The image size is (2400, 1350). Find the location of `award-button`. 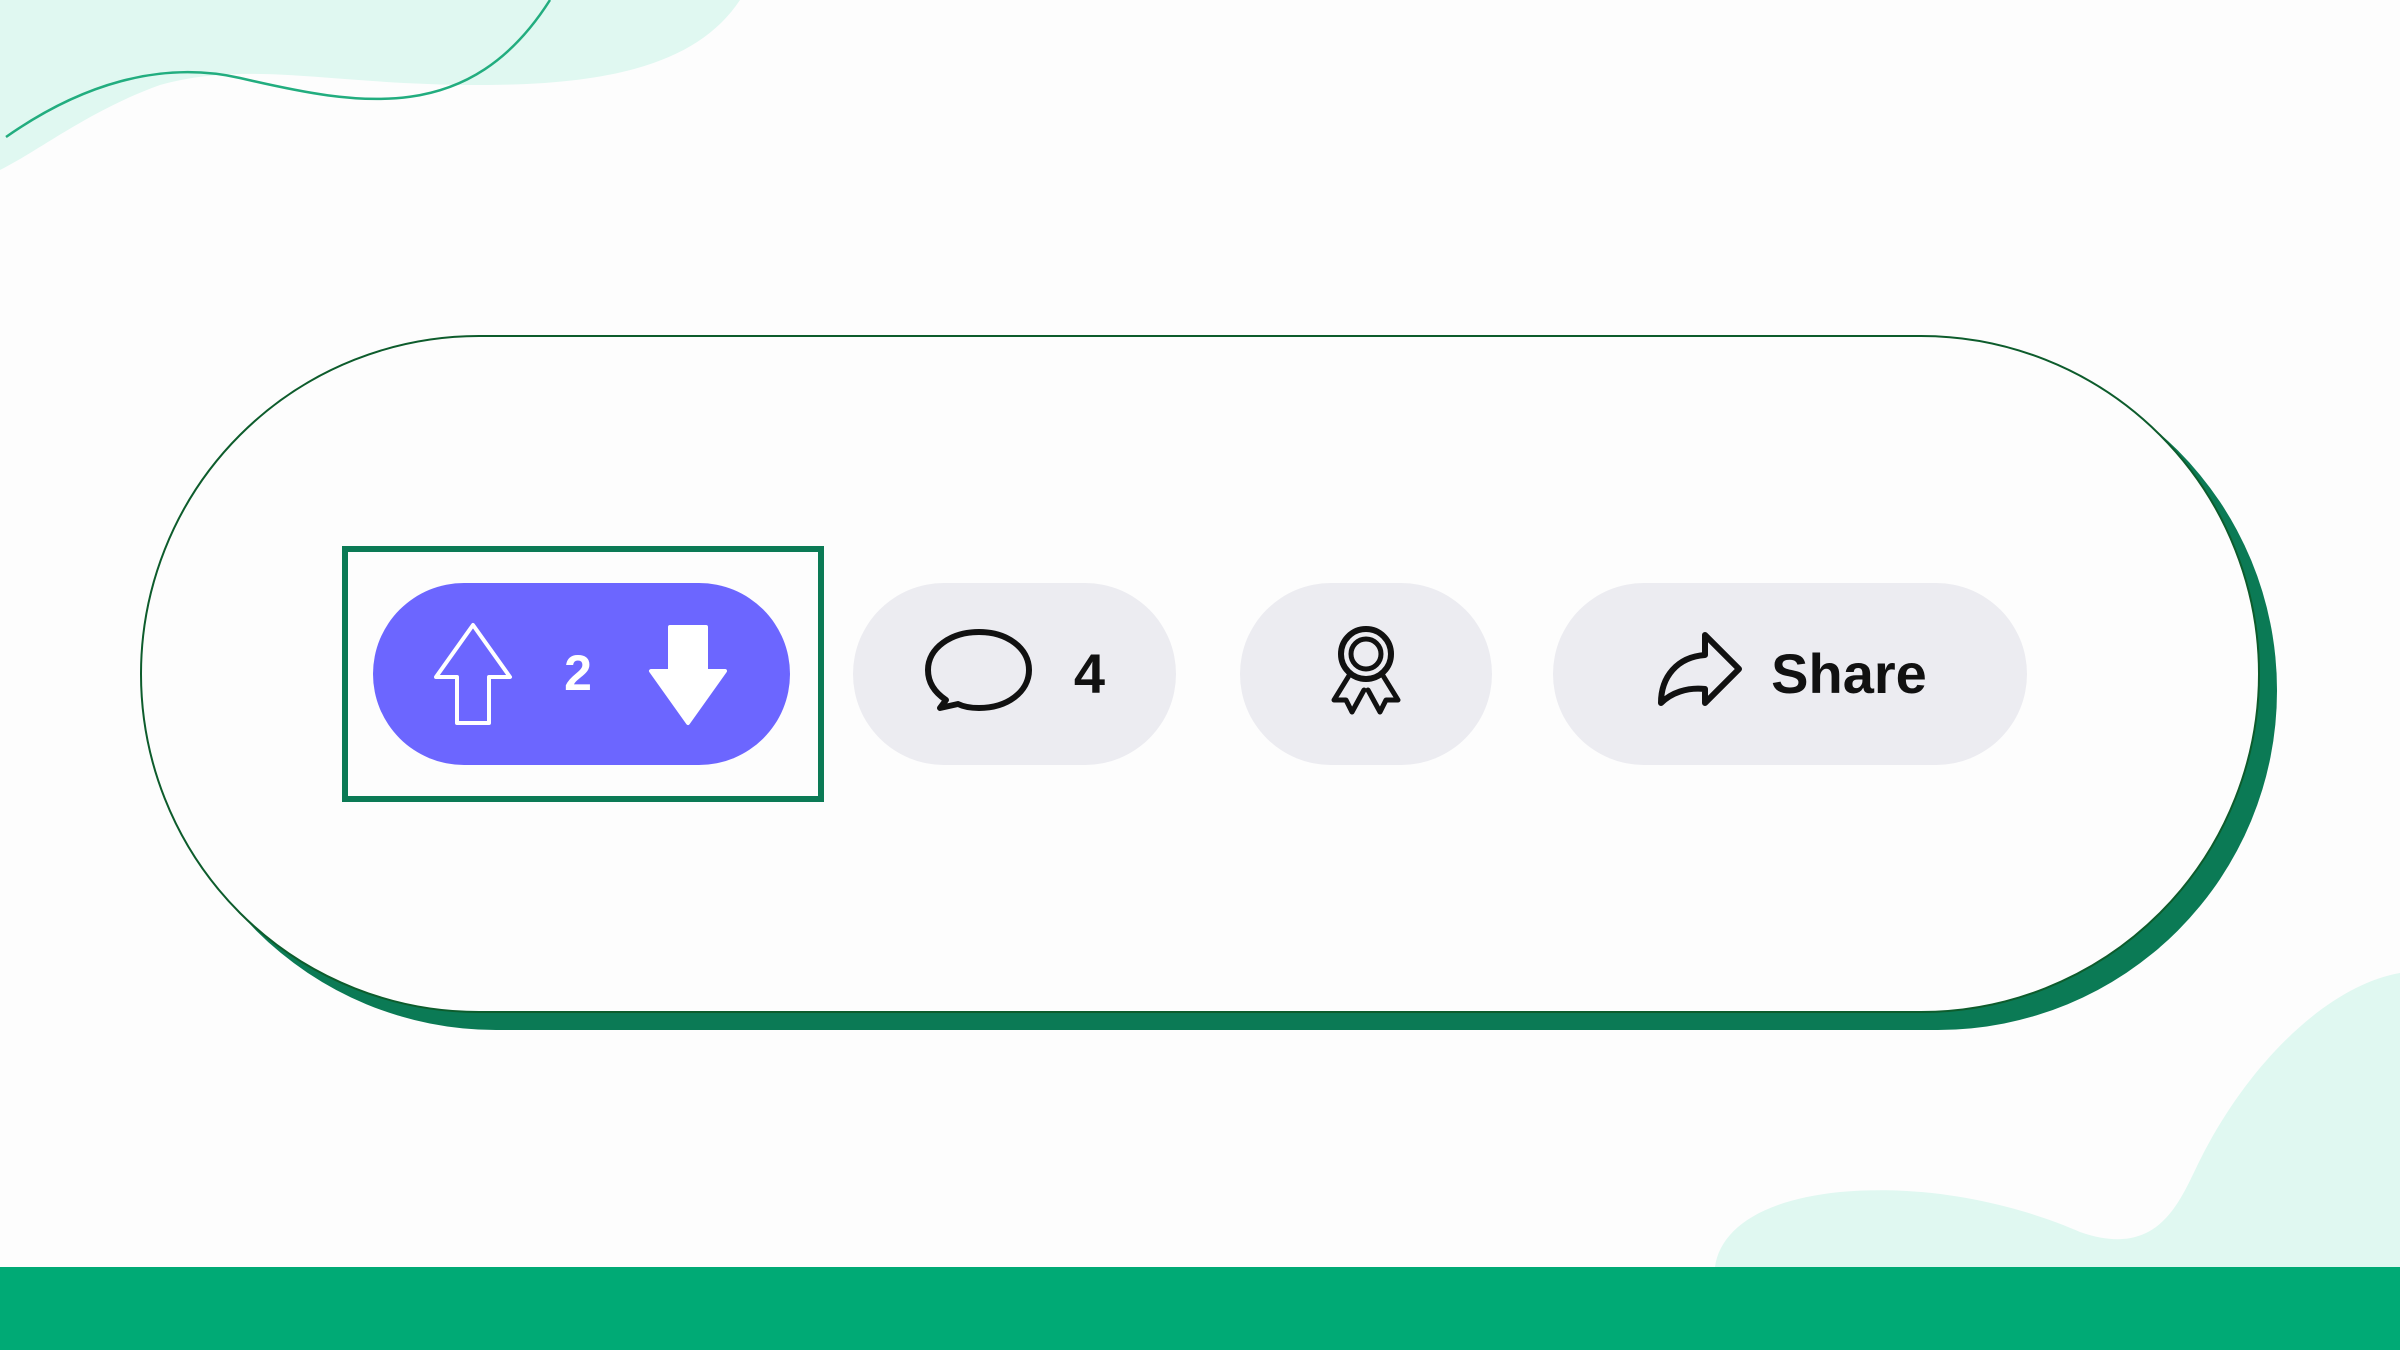

award-button is located at coordinates (1366, 674).